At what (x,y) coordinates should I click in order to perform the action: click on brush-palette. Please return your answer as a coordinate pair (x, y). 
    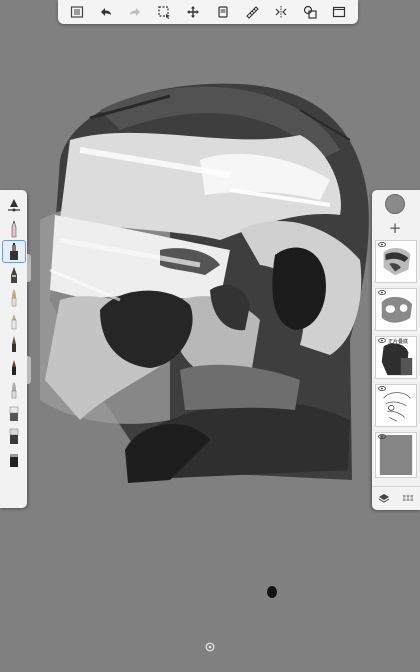
    Looking at the image, I should click on (13, 349).